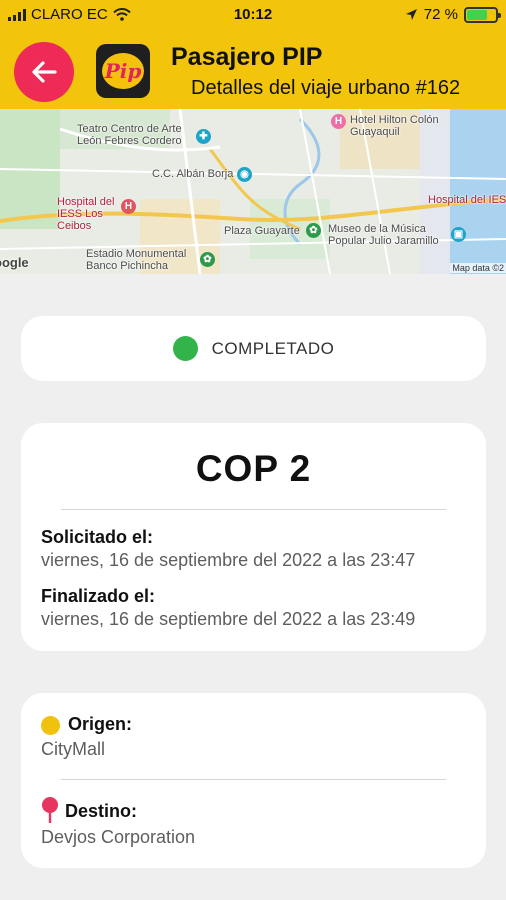  I want to click on trip-status-card: COMPLETADO, so click(253, 348).